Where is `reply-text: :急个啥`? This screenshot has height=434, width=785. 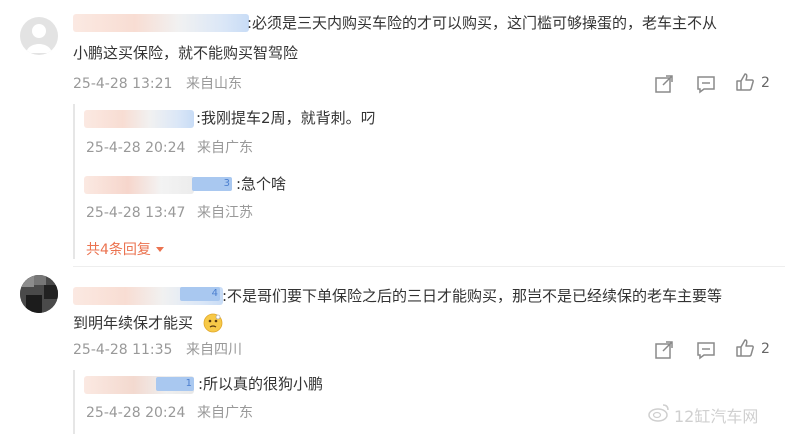
reply-text: :急个啥 is located at coordinates (261, 184).